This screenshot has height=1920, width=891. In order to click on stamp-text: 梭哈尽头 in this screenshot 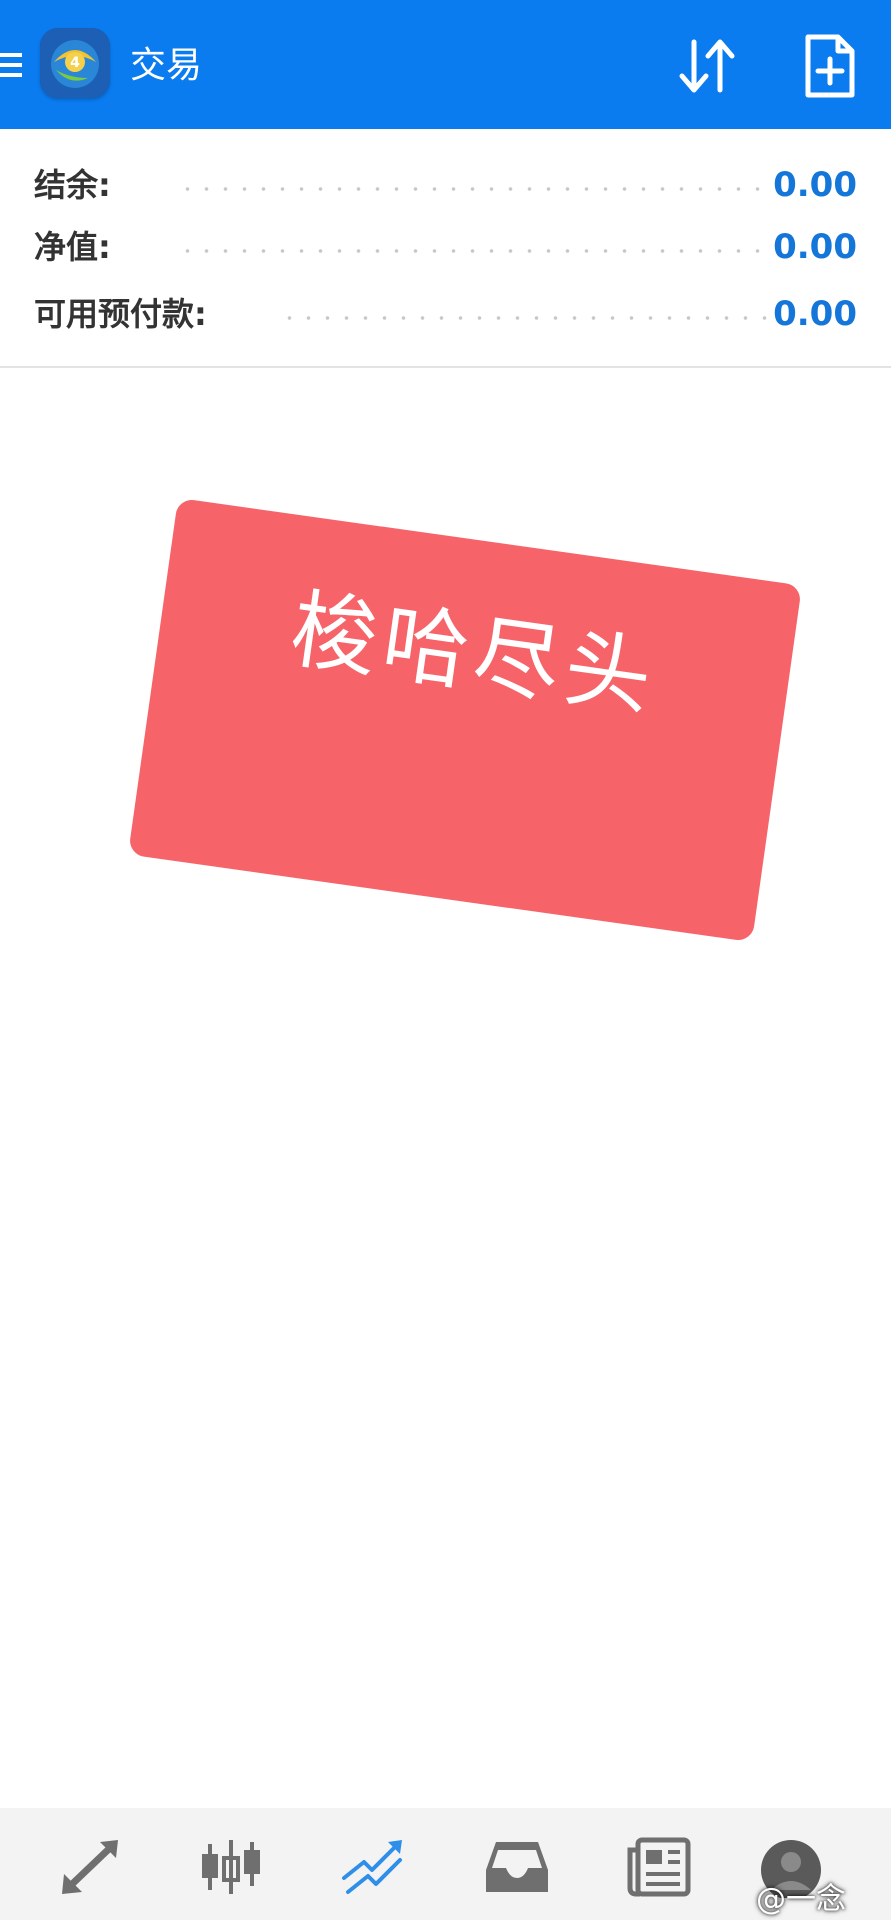, I will do `click(474, 654)`.